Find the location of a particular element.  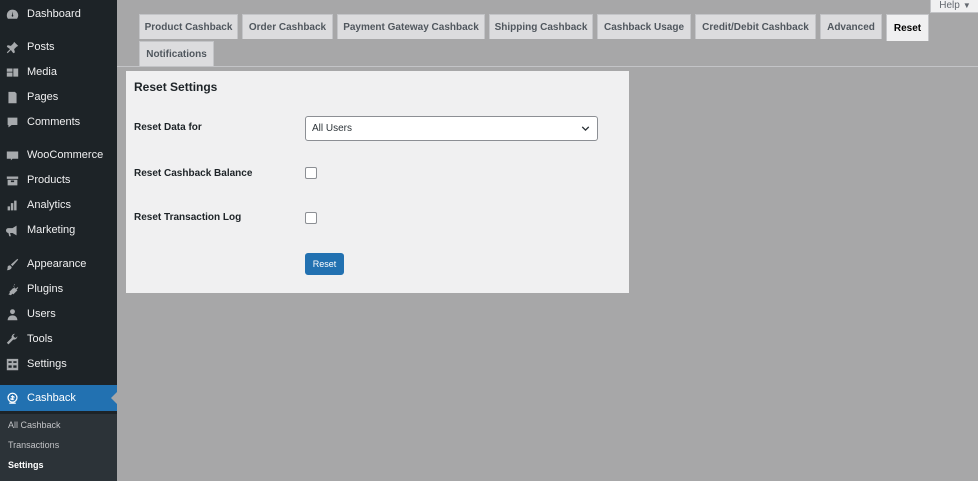

sidebar-item-label: Pages is located at coordinates (43, 97).